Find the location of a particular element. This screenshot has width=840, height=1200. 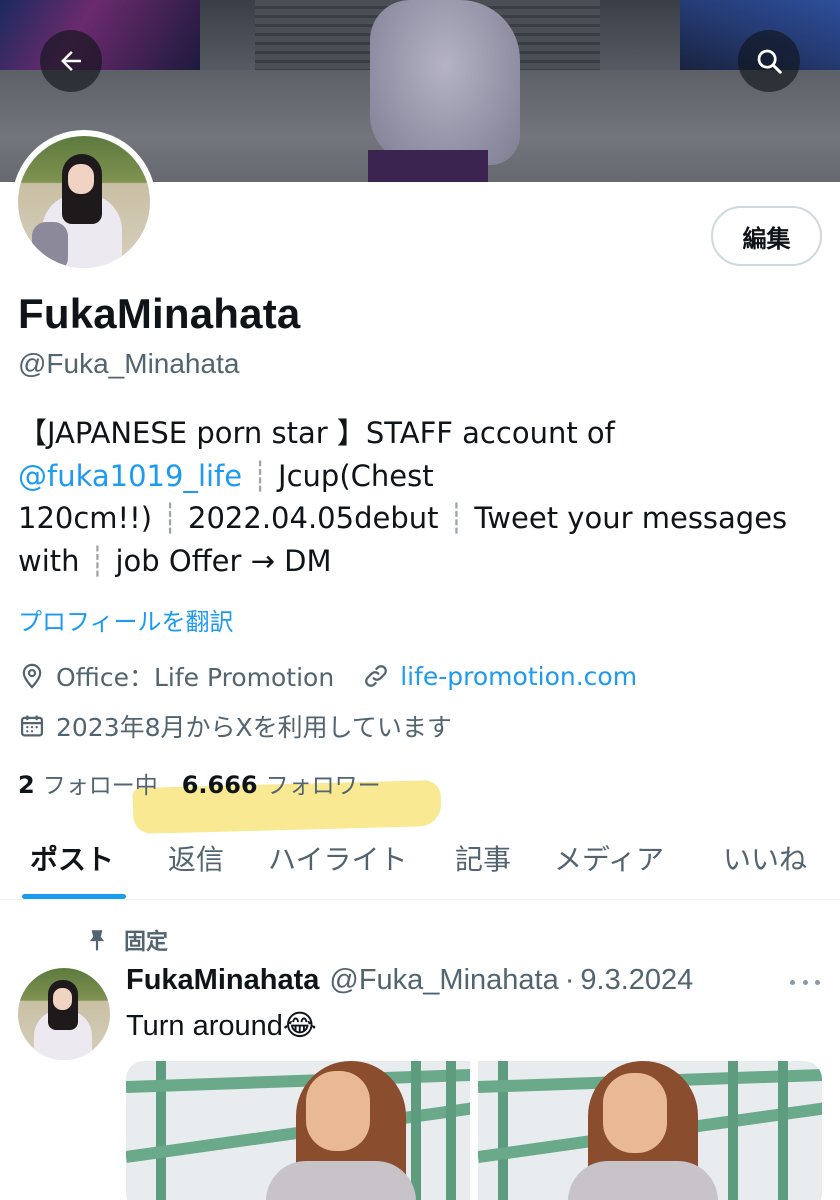

tab-posts: ポスト is located at coordinates (72, 858).